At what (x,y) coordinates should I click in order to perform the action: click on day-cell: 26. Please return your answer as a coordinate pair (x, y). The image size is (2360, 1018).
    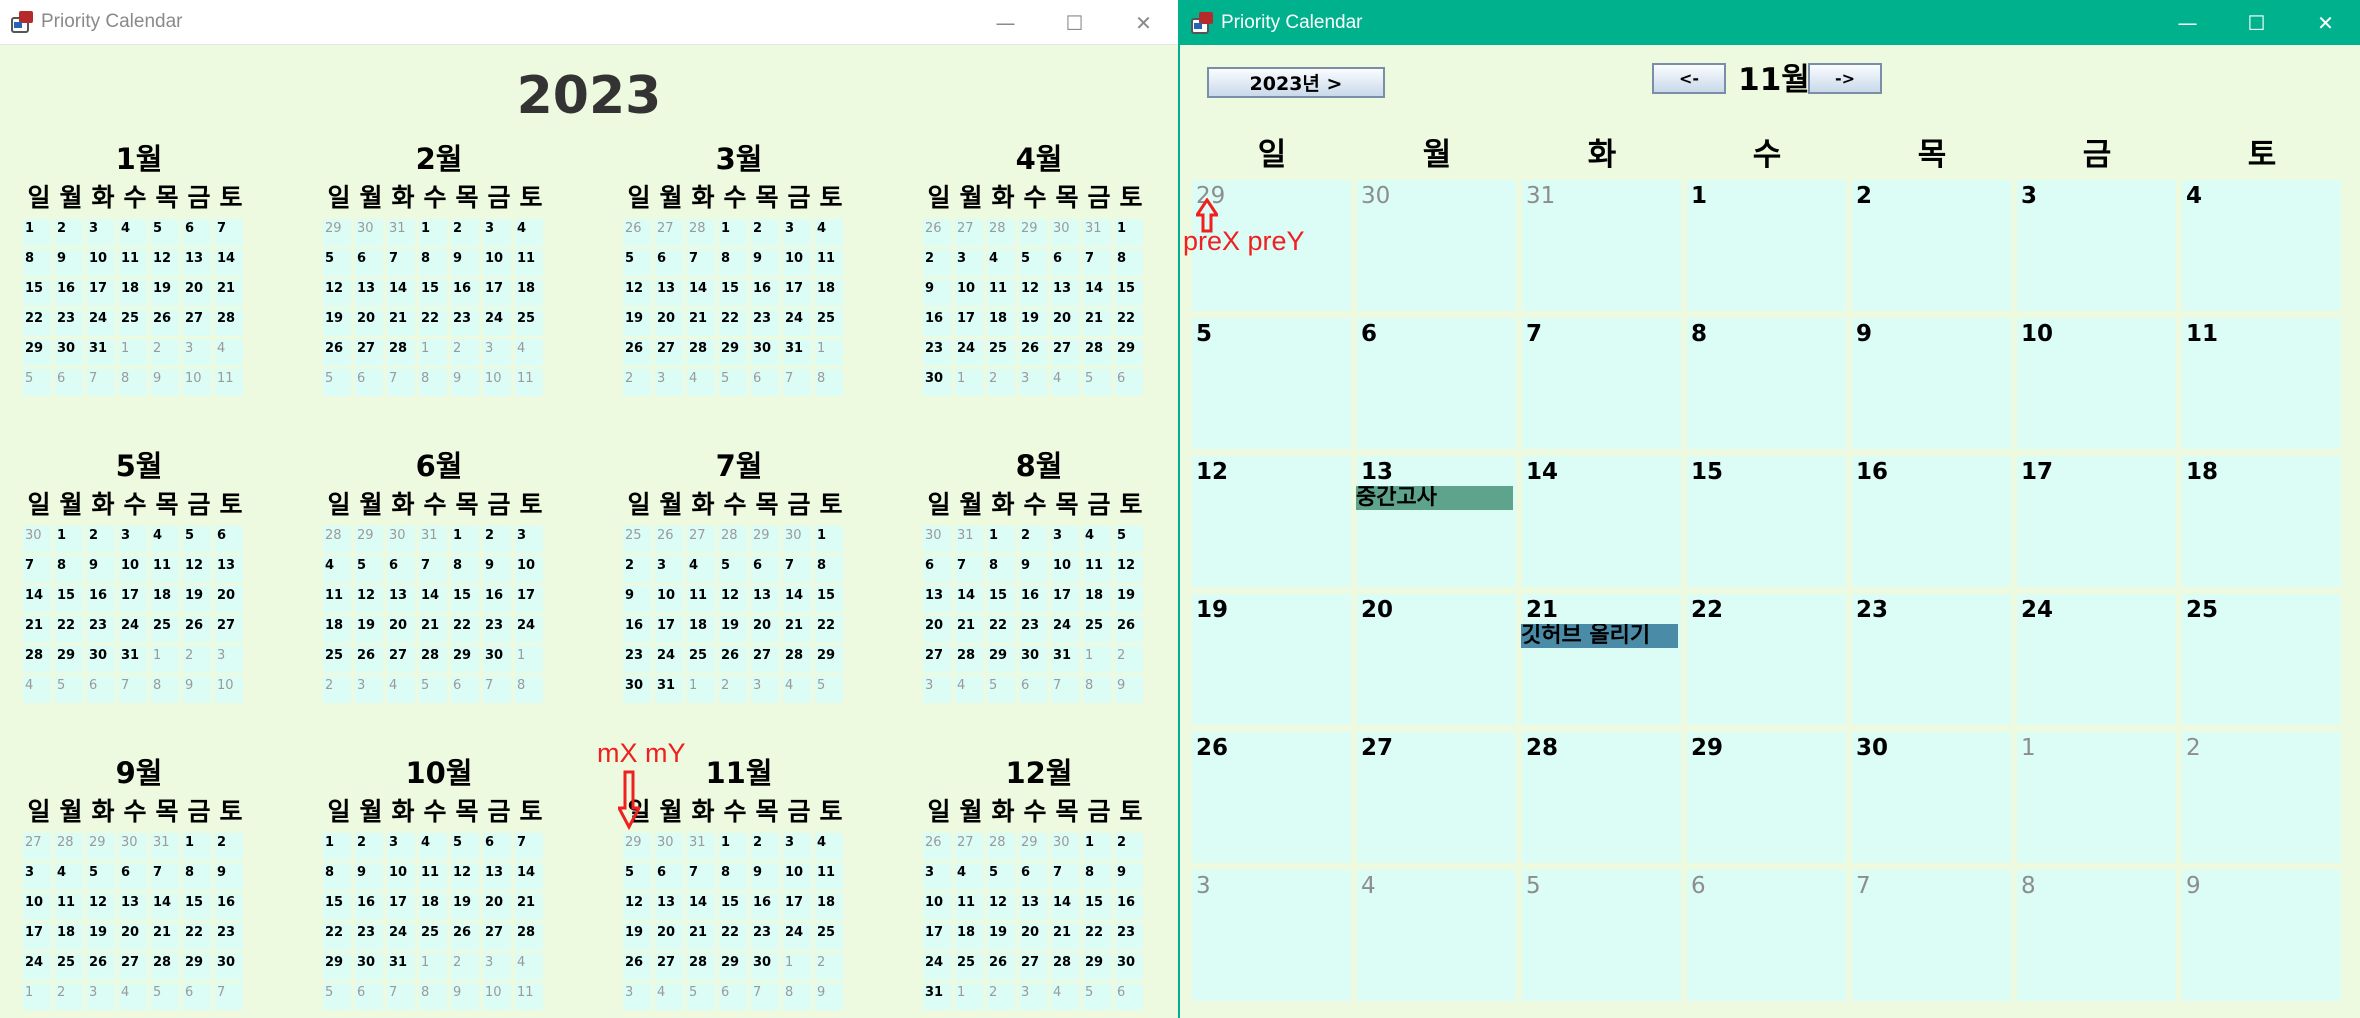
    Looking at the image, I should click on (1271, 797).